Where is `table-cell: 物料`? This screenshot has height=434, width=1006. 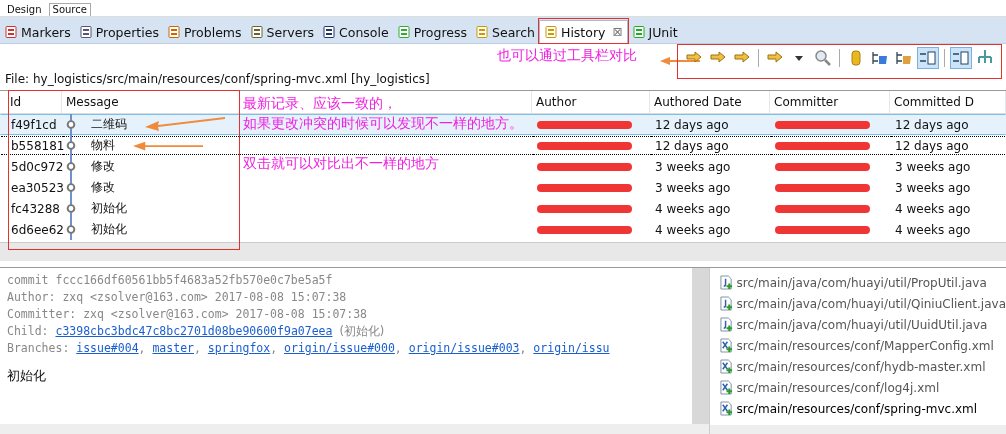
table-cell: 物料 is located at coordinates (103, 145).